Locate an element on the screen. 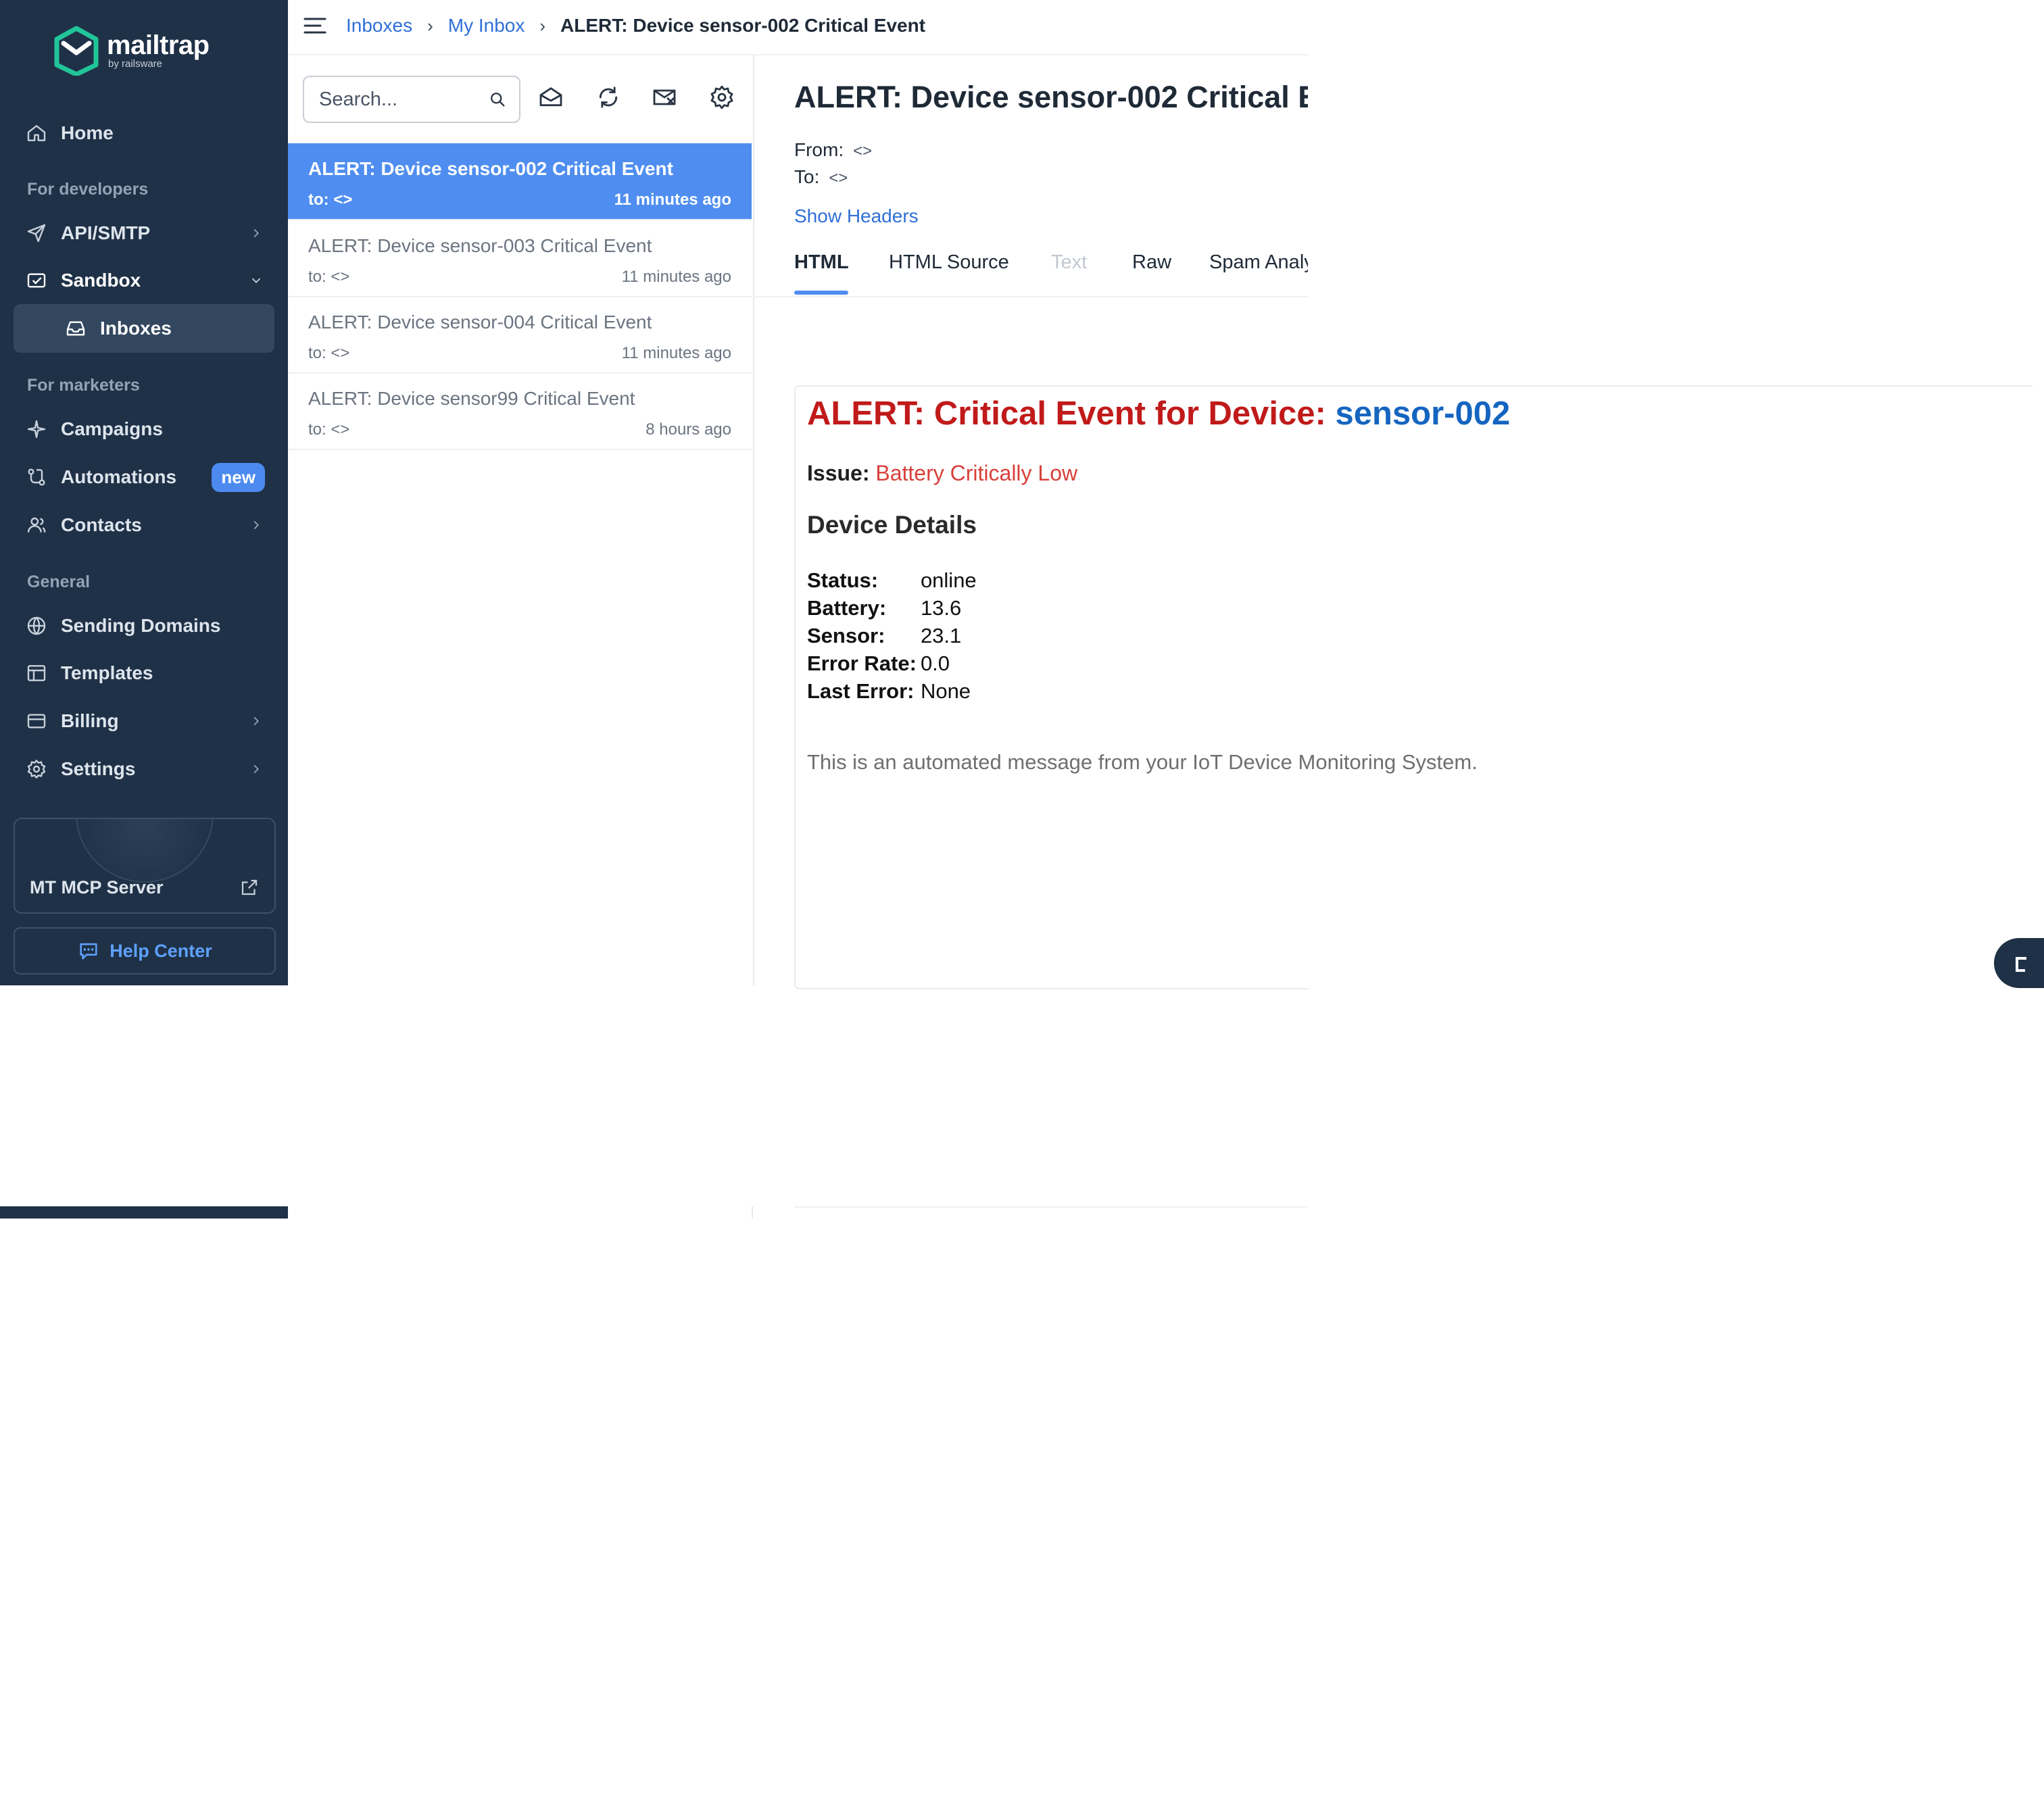 The width and height of the screenshot is (2044, 1820). contacts-icon is located at coordinates (36, 525).